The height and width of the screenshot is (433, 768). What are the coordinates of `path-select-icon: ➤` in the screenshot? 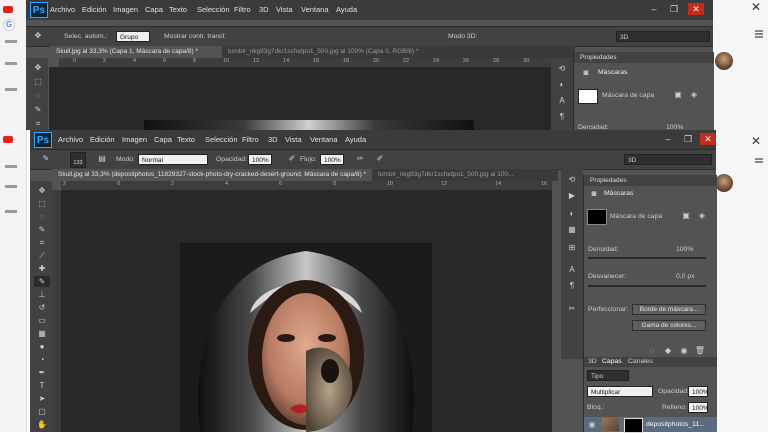 It's located at (42, 398).